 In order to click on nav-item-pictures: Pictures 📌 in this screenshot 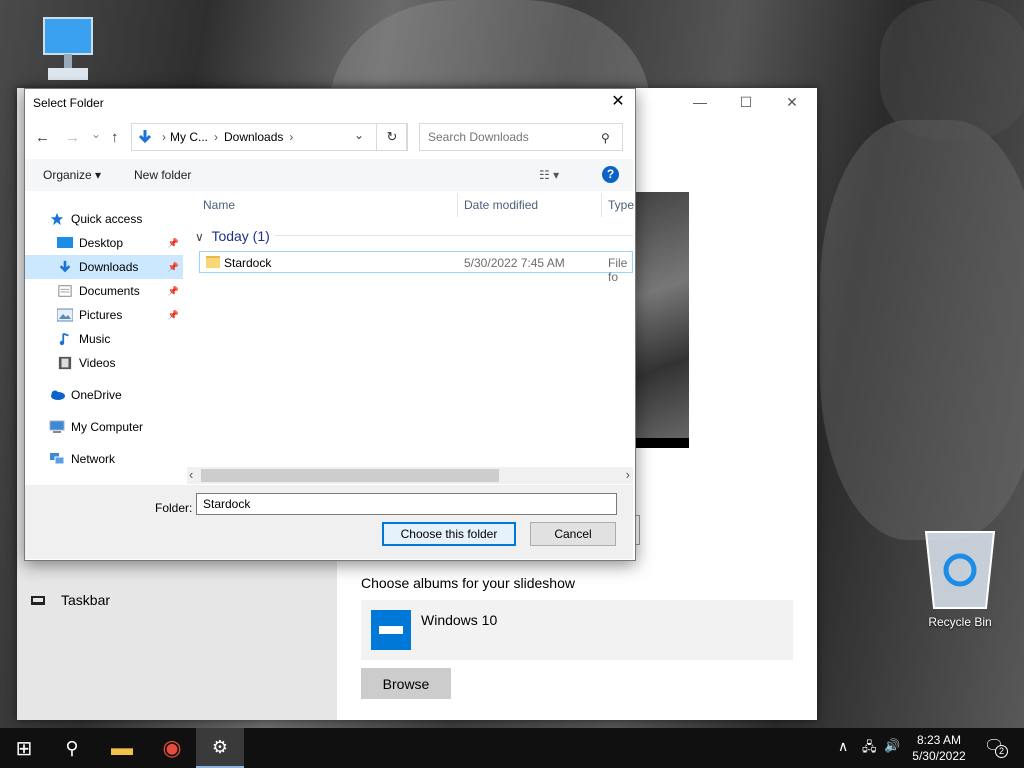, I will do `click(104, 315)`.